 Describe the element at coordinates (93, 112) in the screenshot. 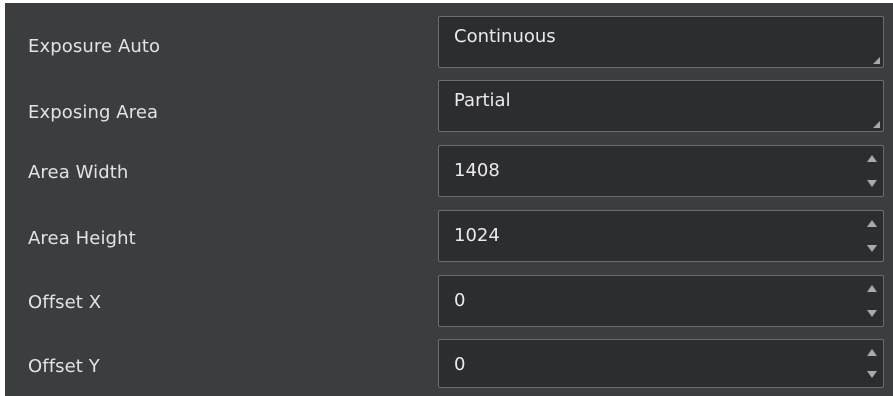

I see `exposing-area-label: Exposing Area` at that location.